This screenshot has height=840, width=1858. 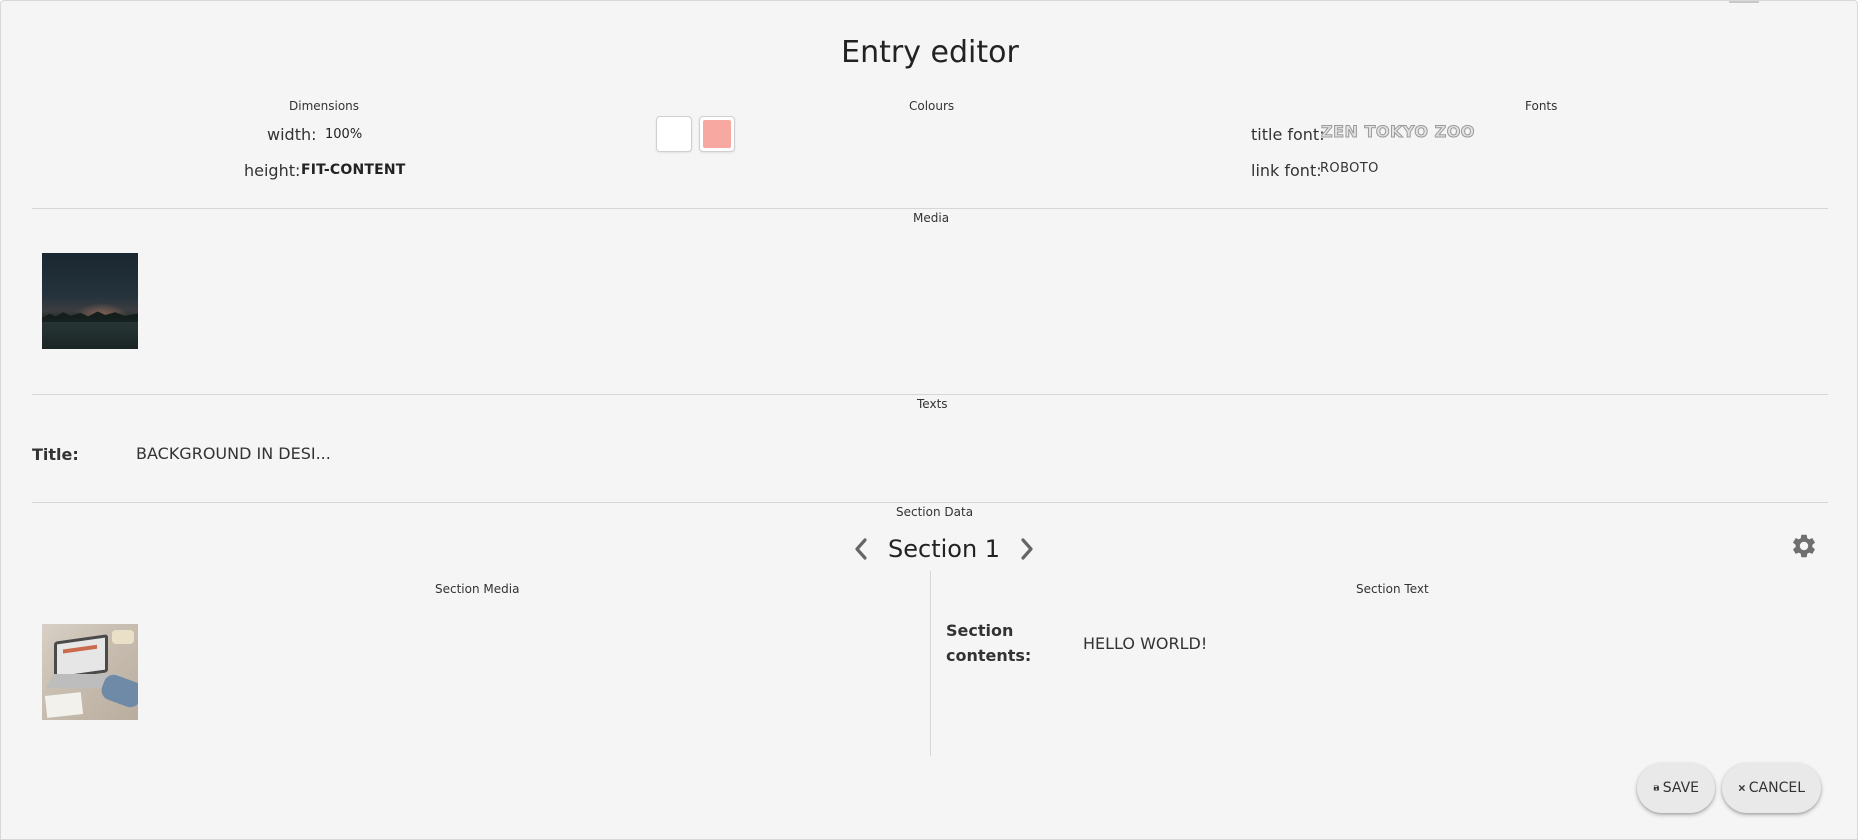 I want to click on section-media-thumbnail, so click(x=90, y=672).